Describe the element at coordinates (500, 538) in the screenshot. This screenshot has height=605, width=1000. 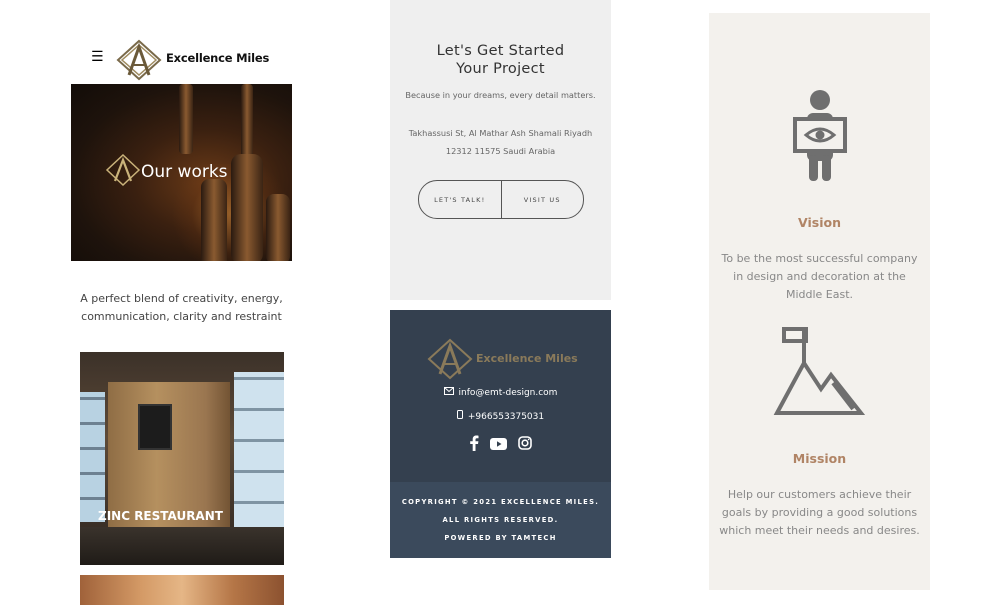
I see `powered-by-link: POWERED BY TAMTECH` at that location.